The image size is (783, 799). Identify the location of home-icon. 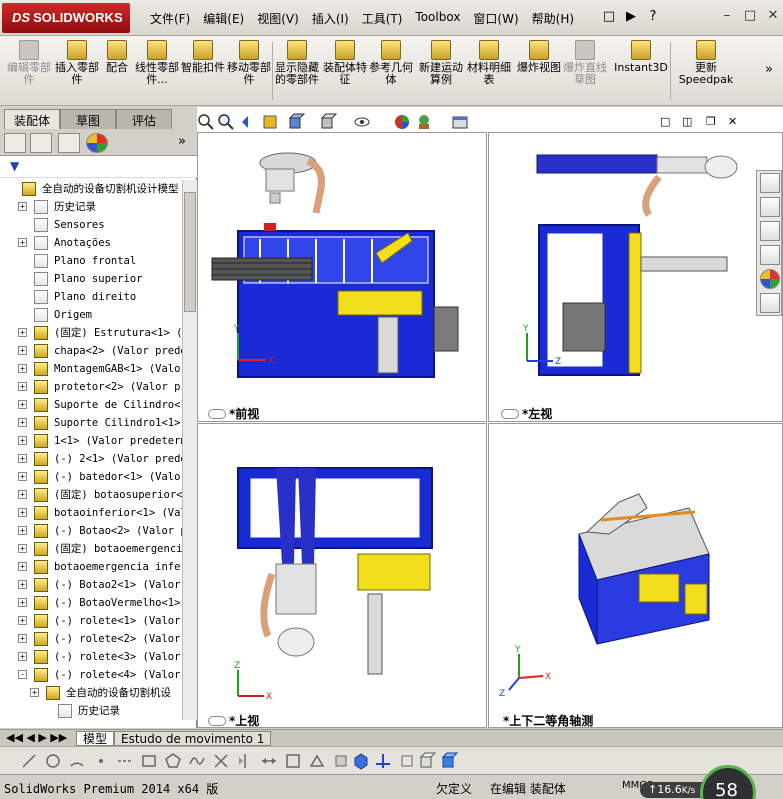
(770, 183).